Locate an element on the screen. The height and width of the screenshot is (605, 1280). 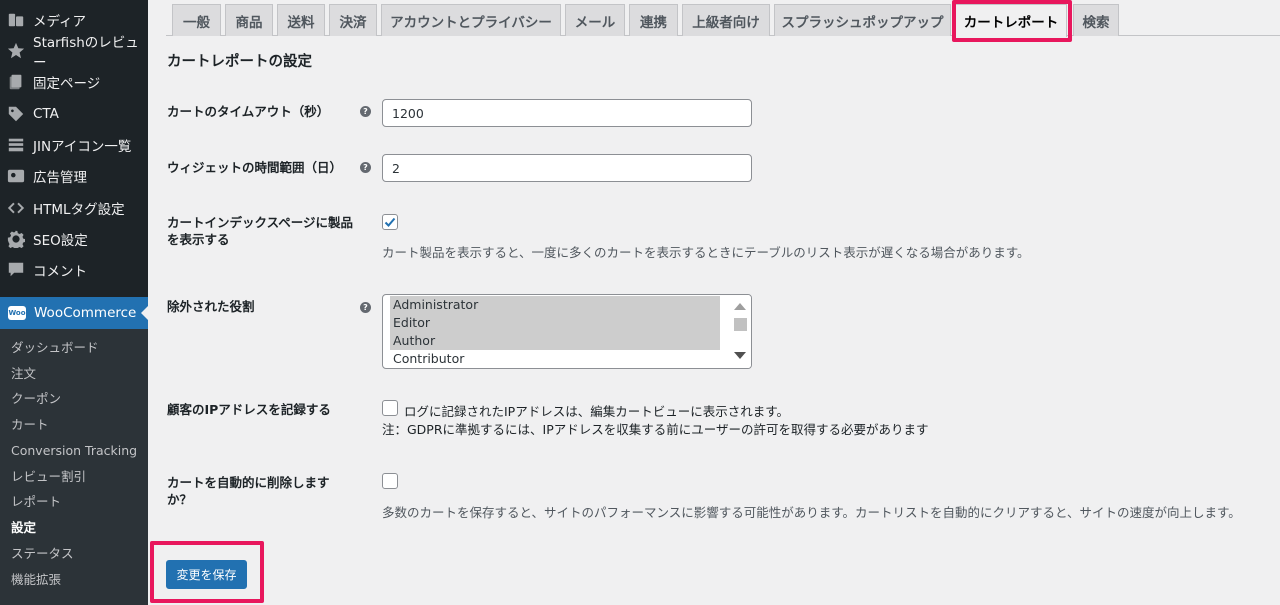
tab-cart-reports: カートレポート is located at coordinates (1011, 20).